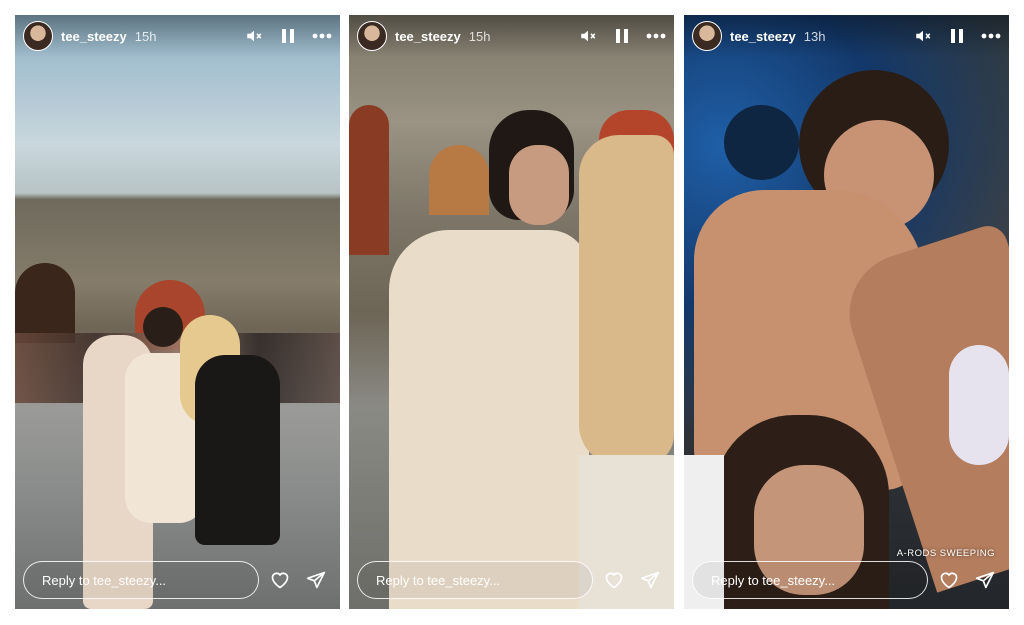  I want to click on story-header: tee_steezy 13h, so click(846, 36).